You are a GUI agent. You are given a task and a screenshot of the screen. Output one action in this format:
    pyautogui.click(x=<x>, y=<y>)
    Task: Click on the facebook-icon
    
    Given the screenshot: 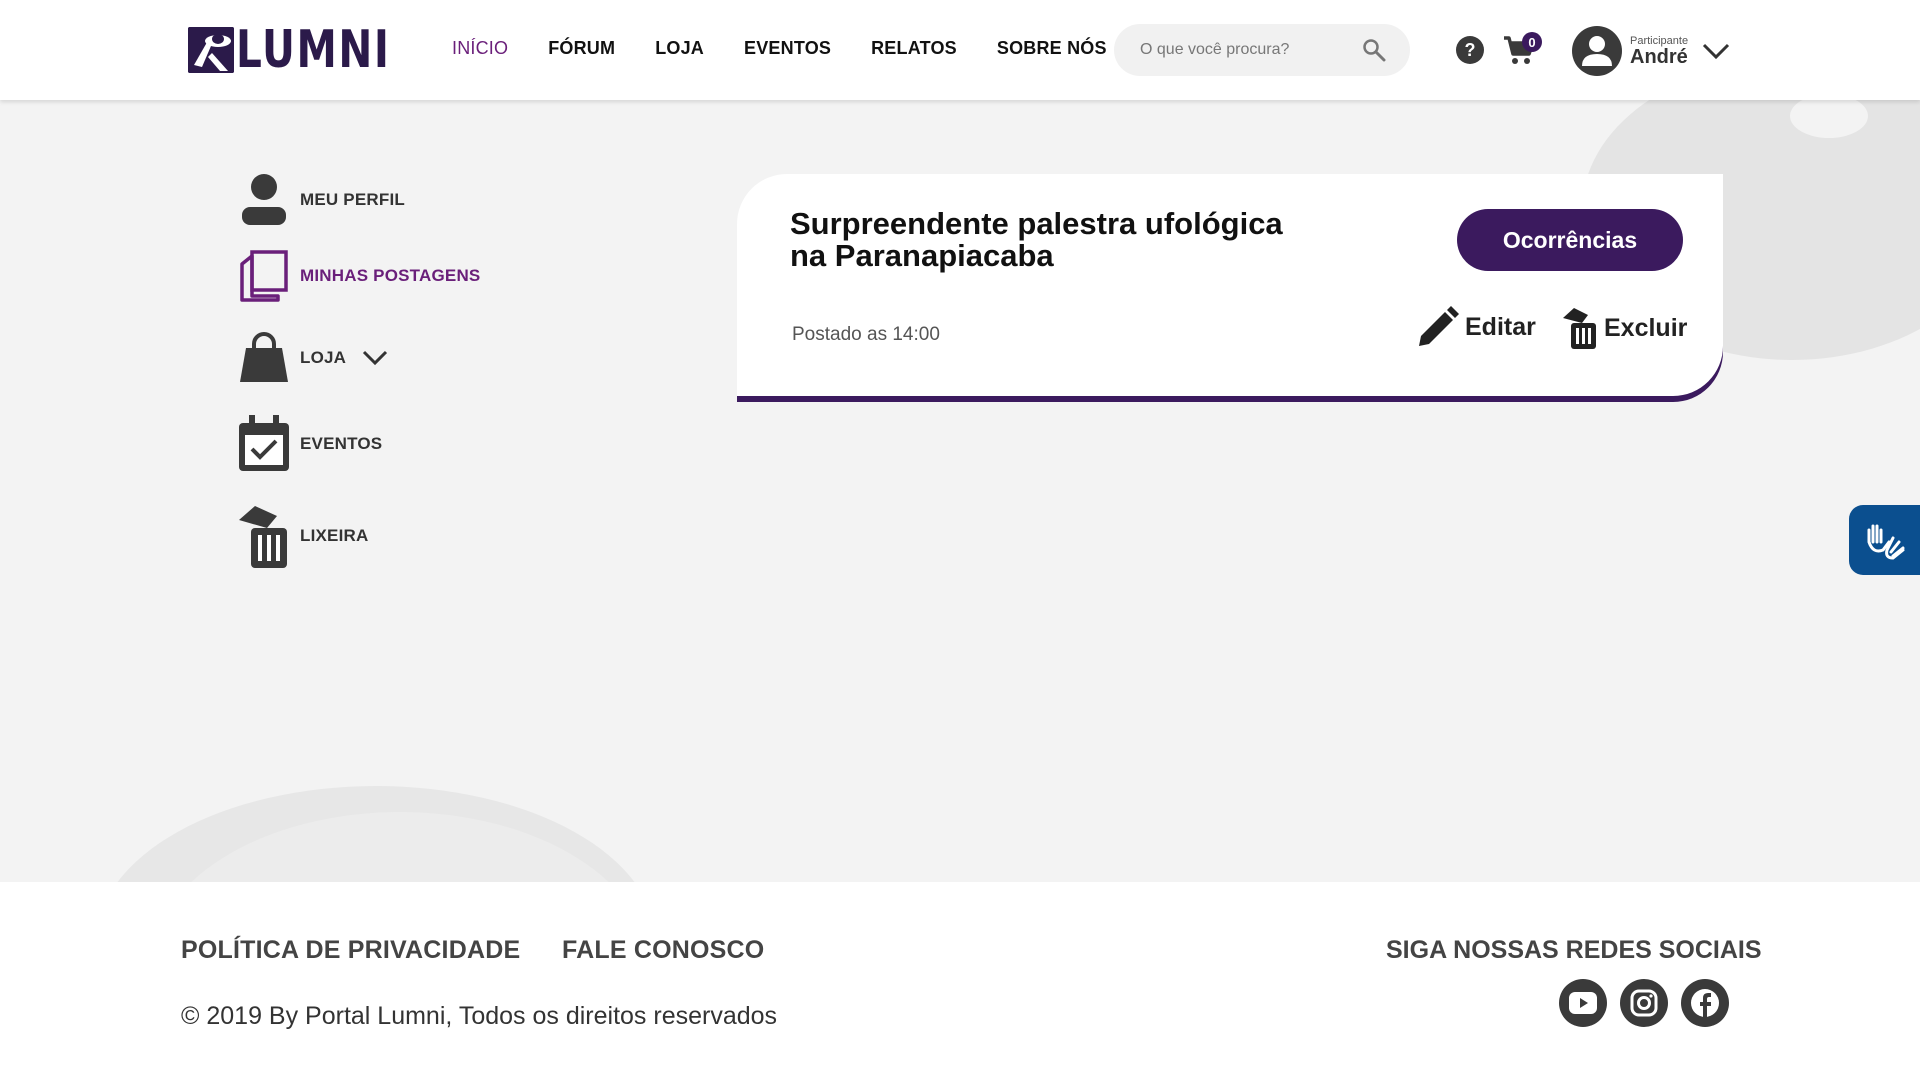 What is the action you would take?
    pyautogui.click(x=1705, y=1003)
    